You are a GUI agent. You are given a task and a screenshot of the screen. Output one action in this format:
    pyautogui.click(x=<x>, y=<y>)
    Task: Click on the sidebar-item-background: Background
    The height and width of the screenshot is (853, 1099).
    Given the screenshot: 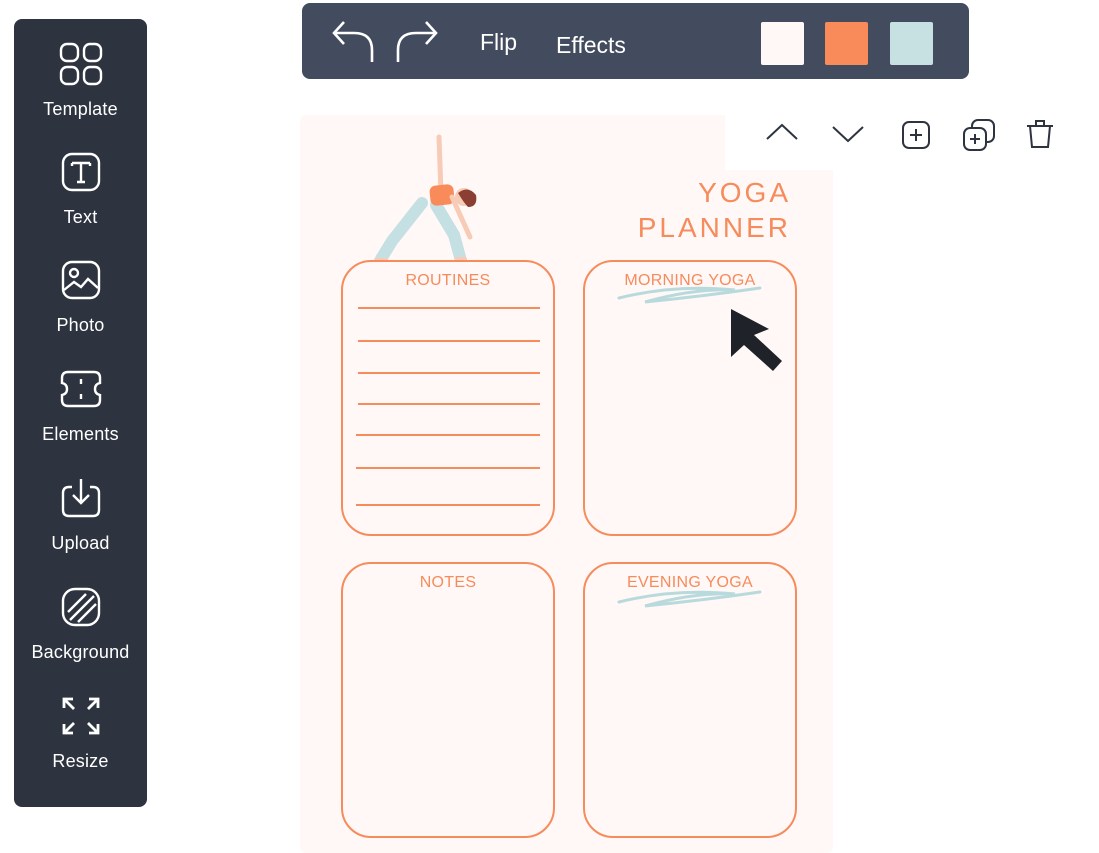 What is the action you would take?
    pyautogui.click(x=80, y=612)
    